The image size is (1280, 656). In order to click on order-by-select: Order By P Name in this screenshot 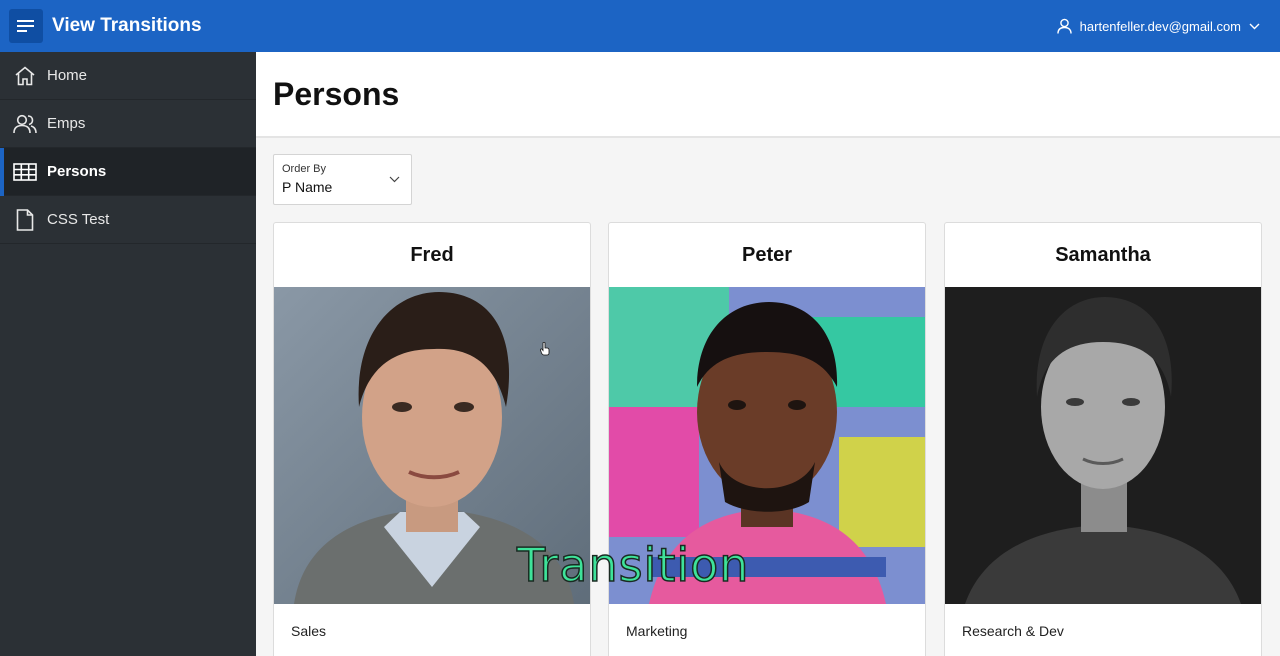, I will do `click(342, 179)`.